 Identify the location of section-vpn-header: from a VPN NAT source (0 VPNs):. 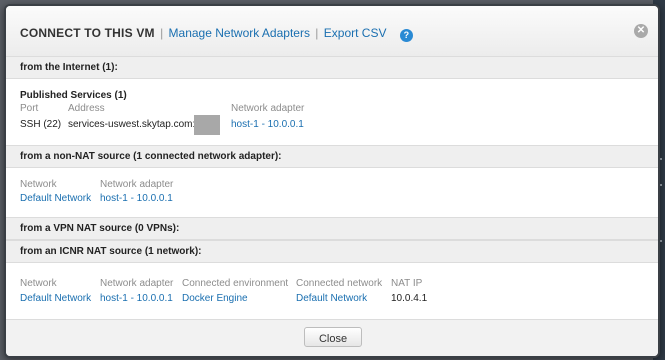
(332, 228).